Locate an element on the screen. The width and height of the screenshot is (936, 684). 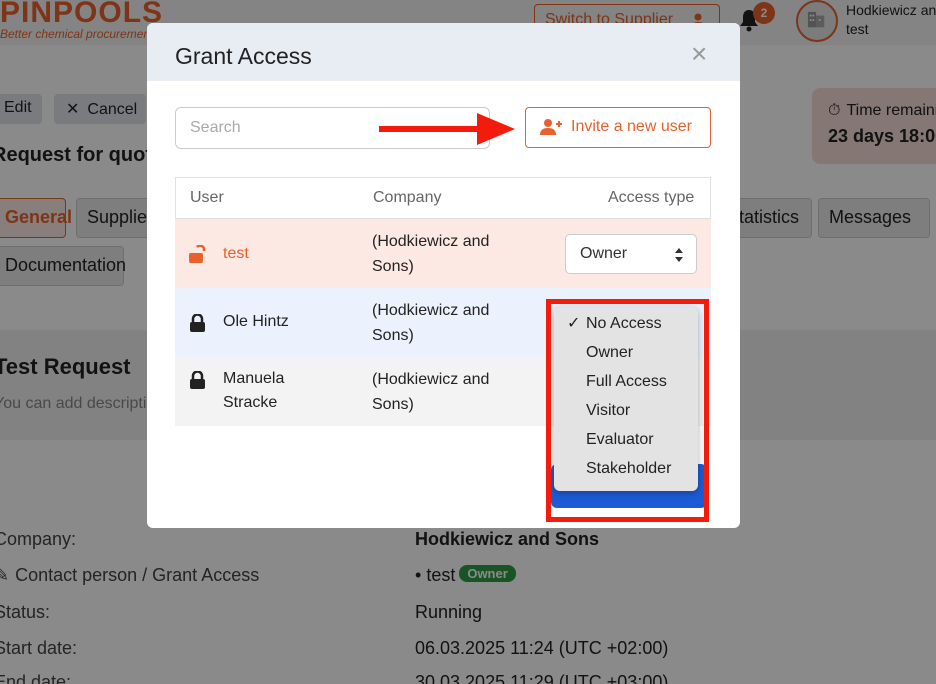
arrow-annotation-icon is located at coordinates (447, 129).